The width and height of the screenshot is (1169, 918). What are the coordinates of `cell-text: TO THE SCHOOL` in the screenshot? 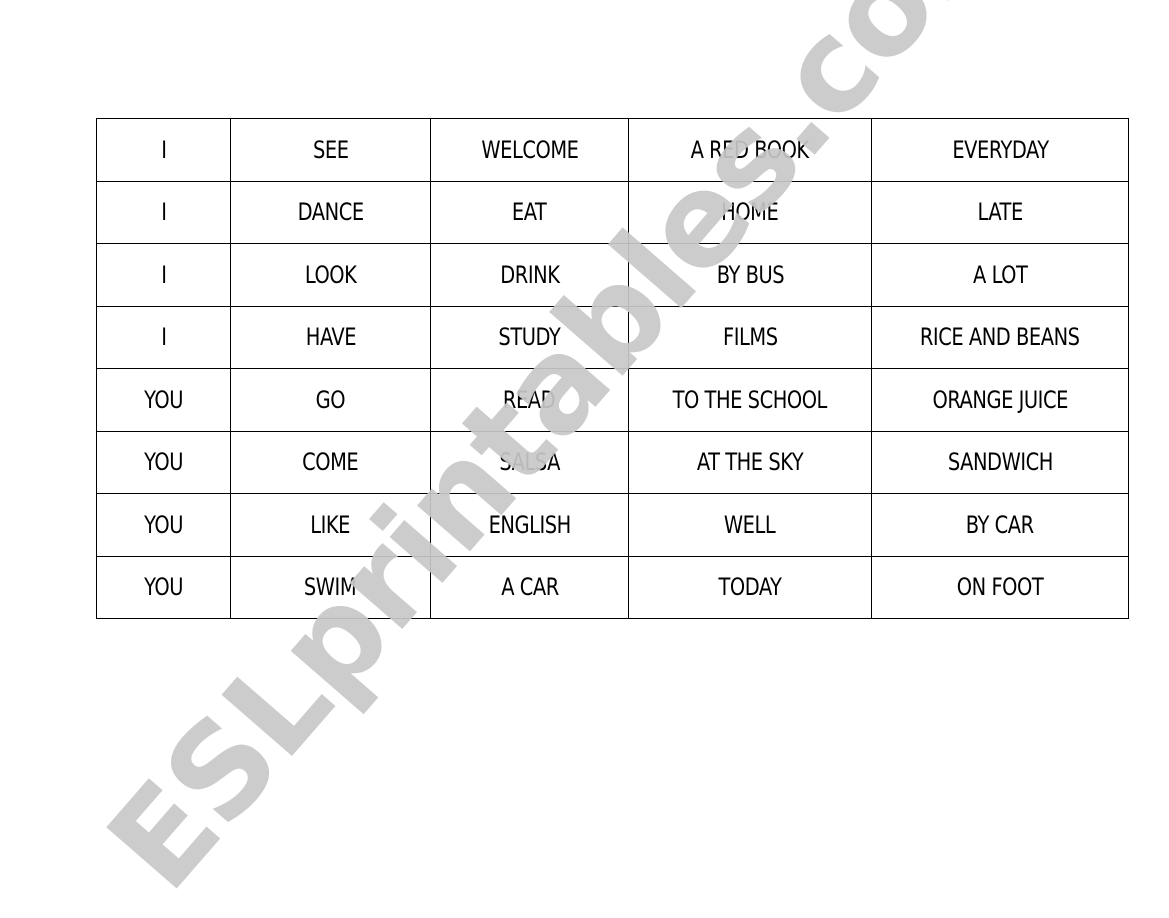 It's located at (750, 399).